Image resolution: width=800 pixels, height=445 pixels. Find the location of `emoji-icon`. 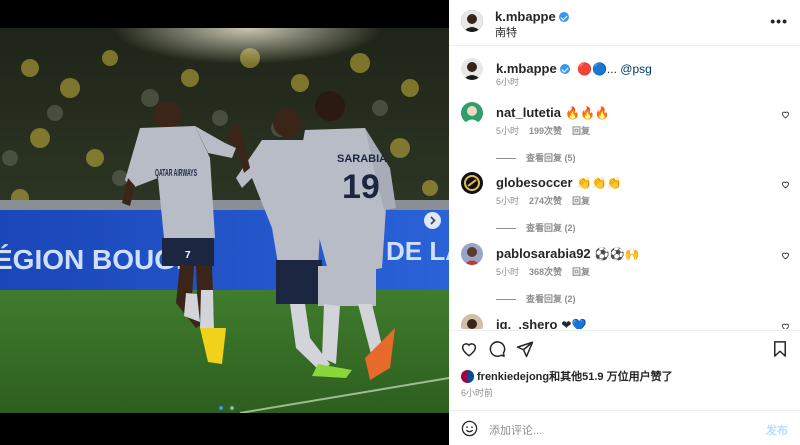

emoji-icon is located at coordinates (469, 428).